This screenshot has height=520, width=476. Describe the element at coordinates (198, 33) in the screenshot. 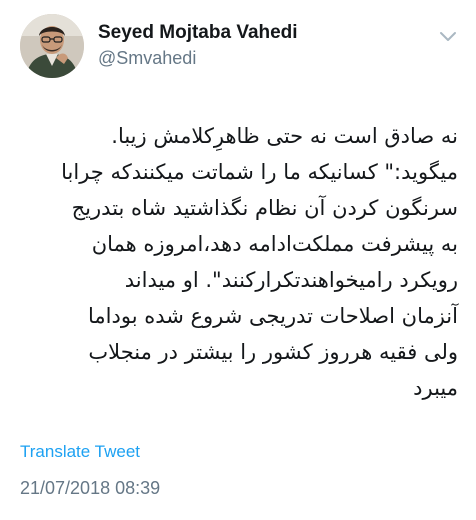

I see `author-display-name: Seyed Mojtaba Vahedi` at that location.